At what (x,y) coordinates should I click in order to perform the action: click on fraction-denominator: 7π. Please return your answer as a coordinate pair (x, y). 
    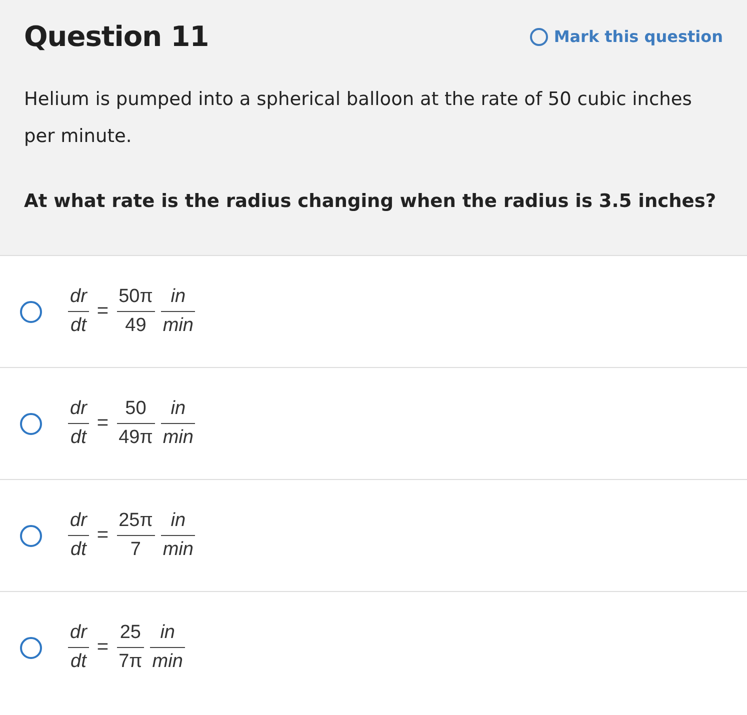
    Looking at the image, I should click on (131, 661).